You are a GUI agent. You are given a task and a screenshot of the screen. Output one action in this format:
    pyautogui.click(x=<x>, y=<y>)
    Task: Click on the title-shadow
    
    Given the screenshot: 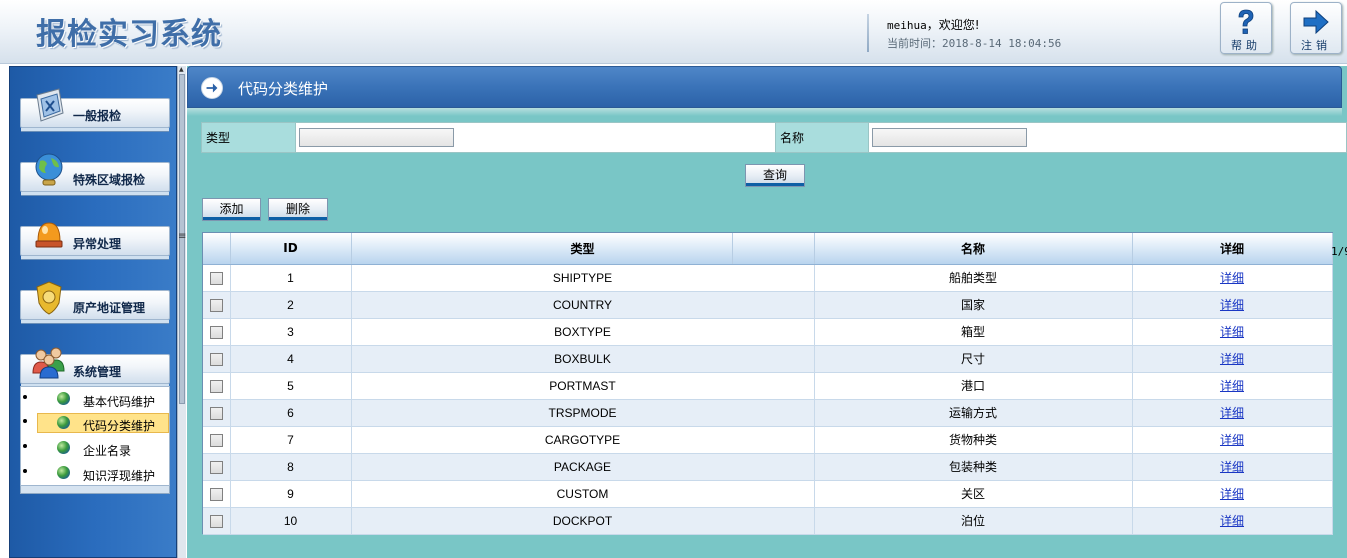 What is the action you would take?
    pyautogui.click(x=764, y=112)
    